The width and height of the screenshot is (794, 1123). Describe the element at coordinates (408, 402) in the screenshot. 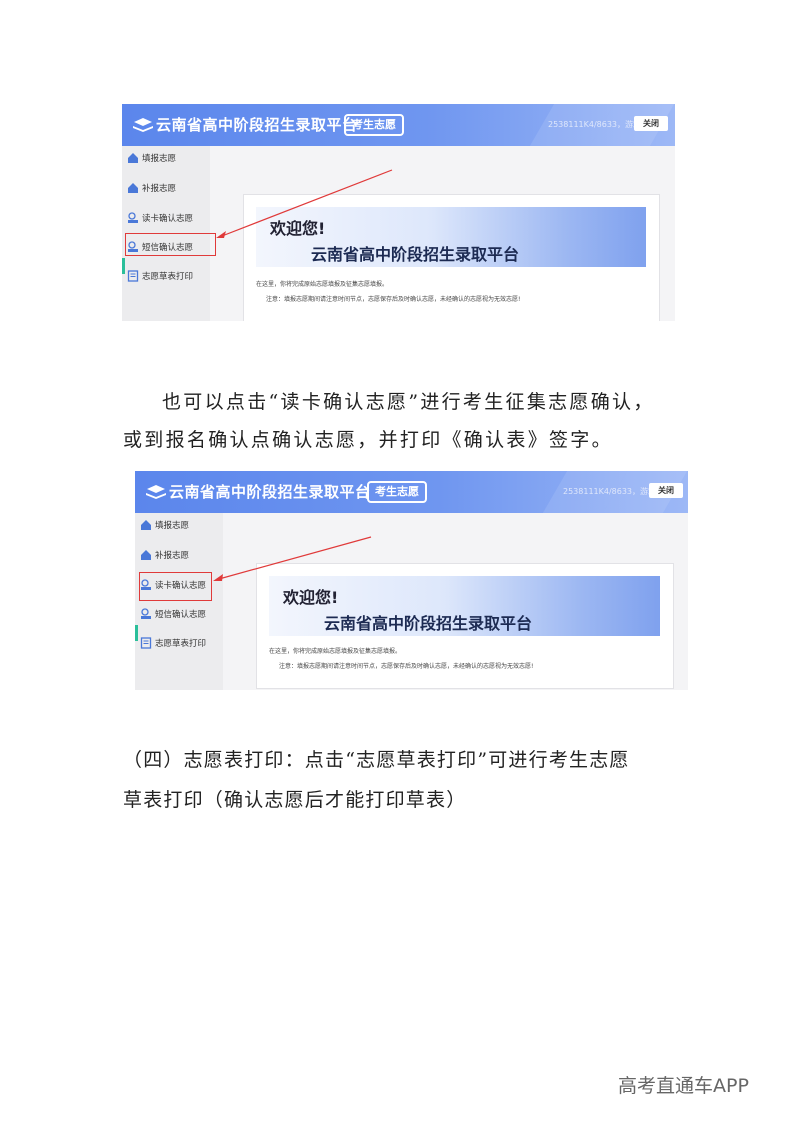

I see `paragraph-1-line-1: 也可以点击“读卡确认志愿”进行考生征集志愿确认，` at that location.